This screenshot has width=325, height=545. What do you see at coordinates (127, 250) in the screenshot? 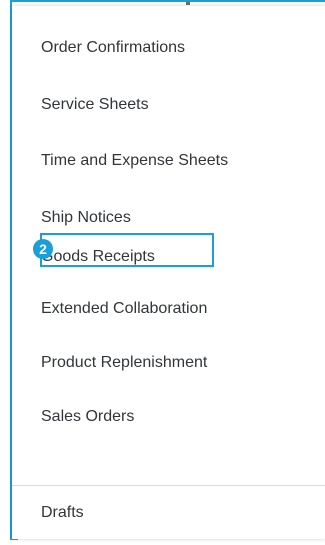
I see `goods-receipts-highlight` at bounding box center [127, 250].